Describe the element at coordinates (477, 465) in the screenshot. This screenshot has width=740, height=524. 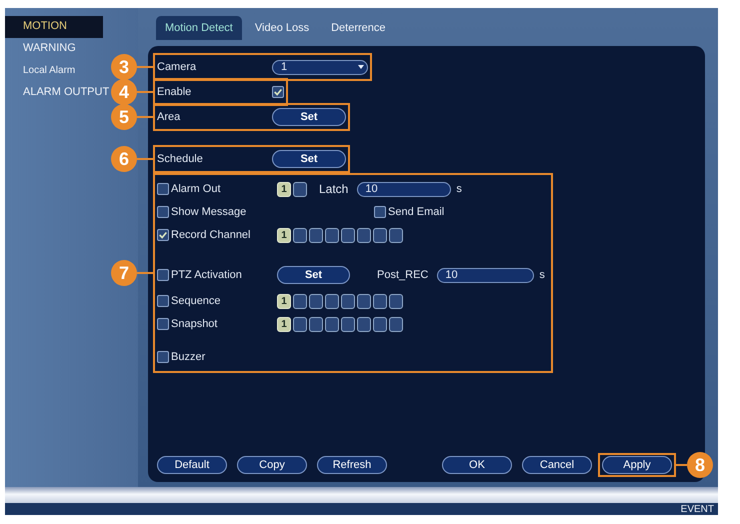
I see `action-button: OK` at that location.